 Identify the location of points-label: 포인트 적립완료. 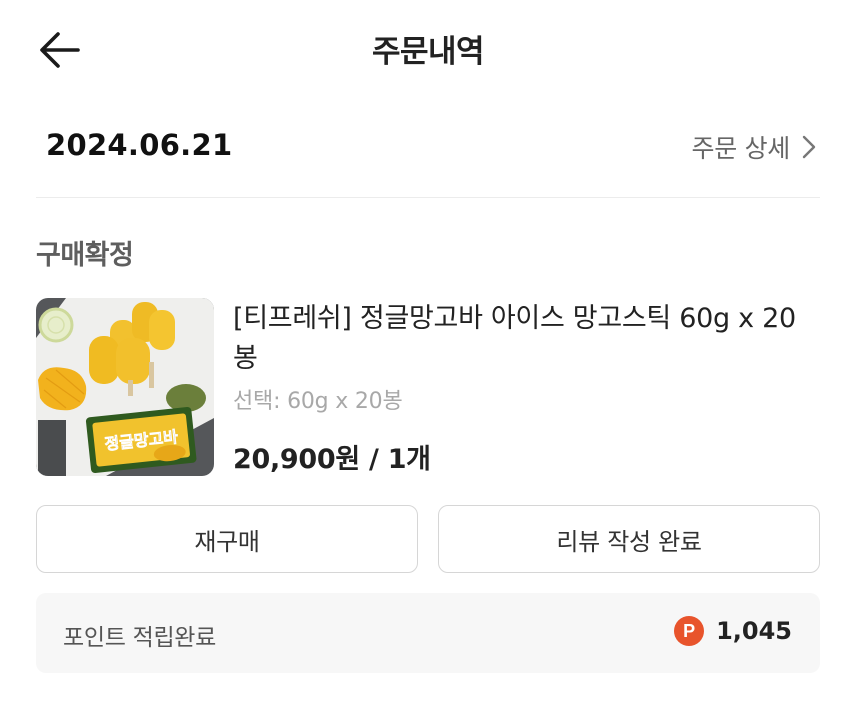
(140, 638).